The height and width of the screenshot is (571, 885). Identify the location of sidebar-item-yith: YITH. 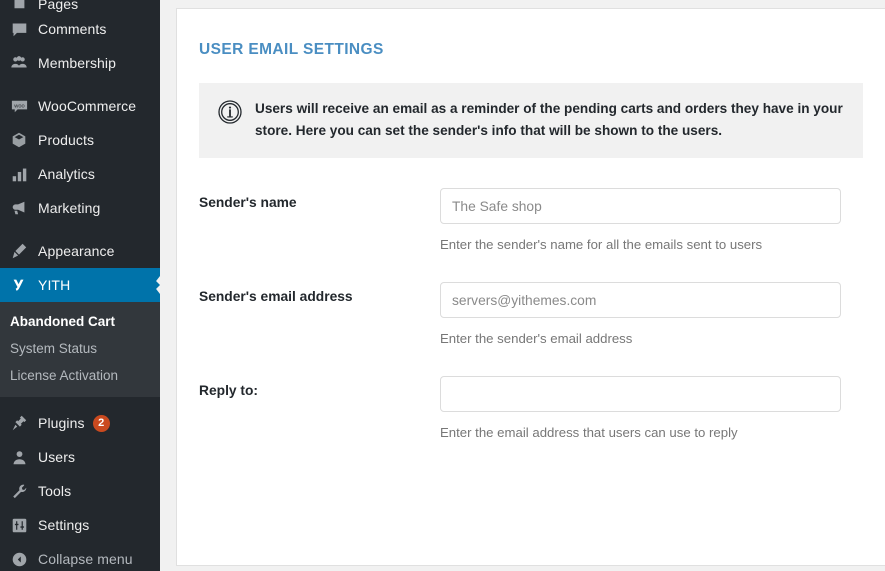
(80, 285).